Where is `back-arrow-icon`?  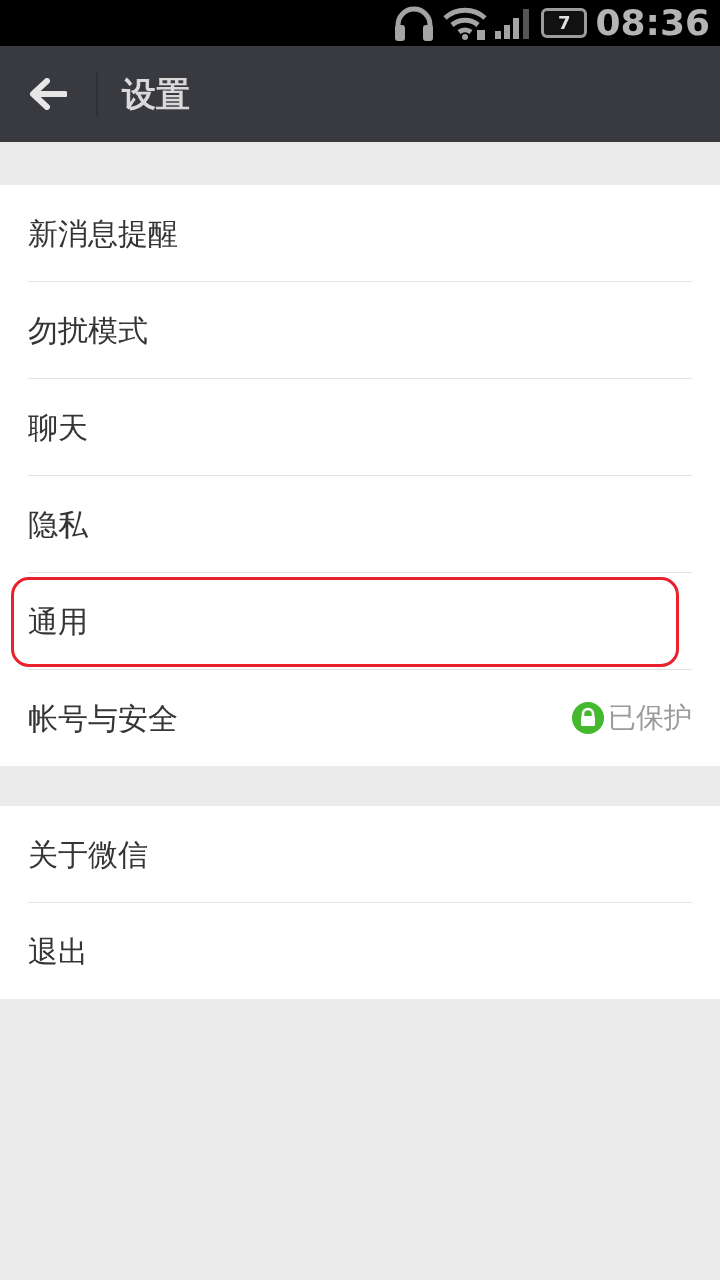
back-arrow-icon is located at coordinates (48, 94).